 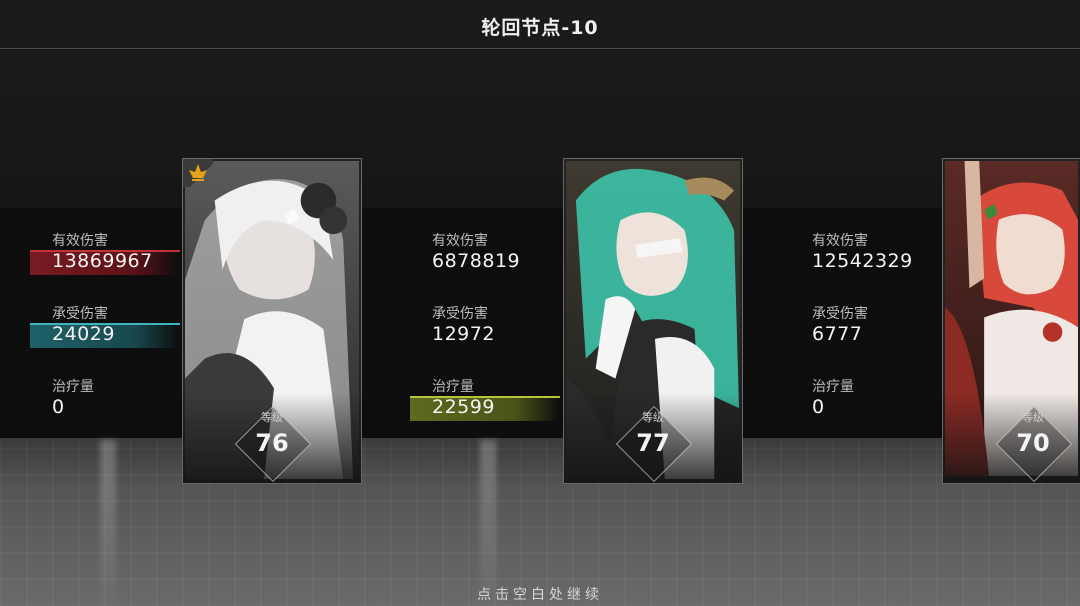 I want to click on class-icon, so click(x=198, y=172).